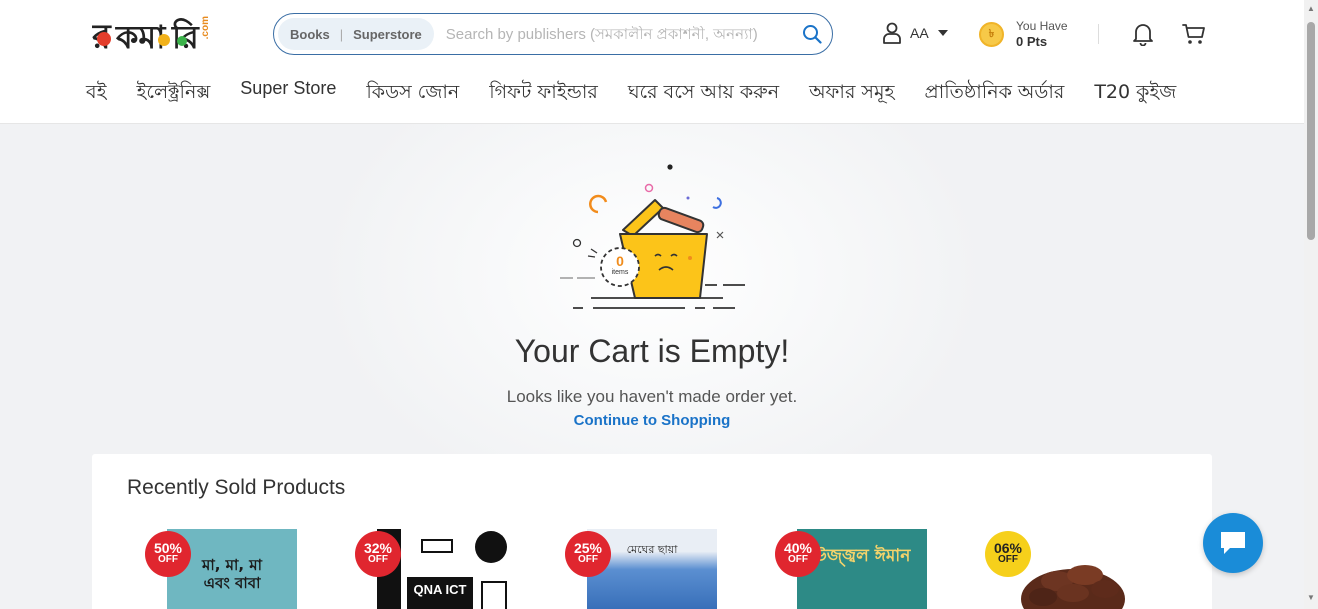 This screenshot has height=609, width=1318. I want to click on discount-percent: 25%, so click(588, 548).